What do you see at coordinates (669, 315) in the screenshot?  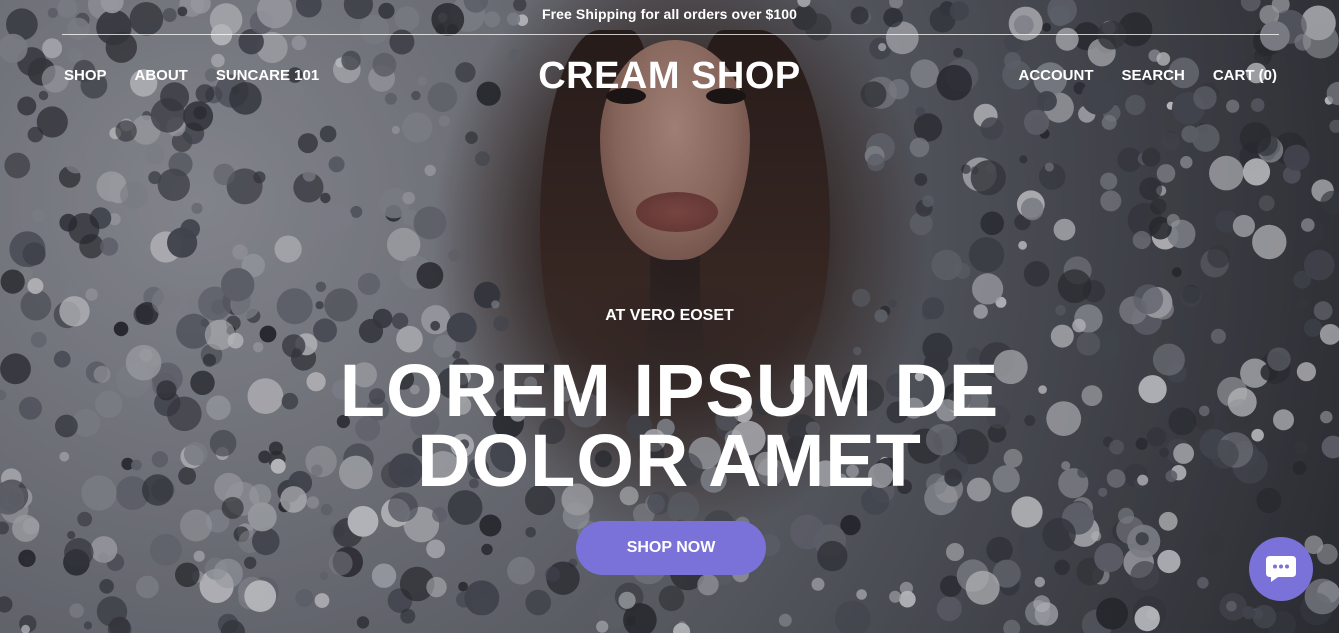 I see `hero-kicker: AT VERO EOSET` at bounding box center [669, 315].